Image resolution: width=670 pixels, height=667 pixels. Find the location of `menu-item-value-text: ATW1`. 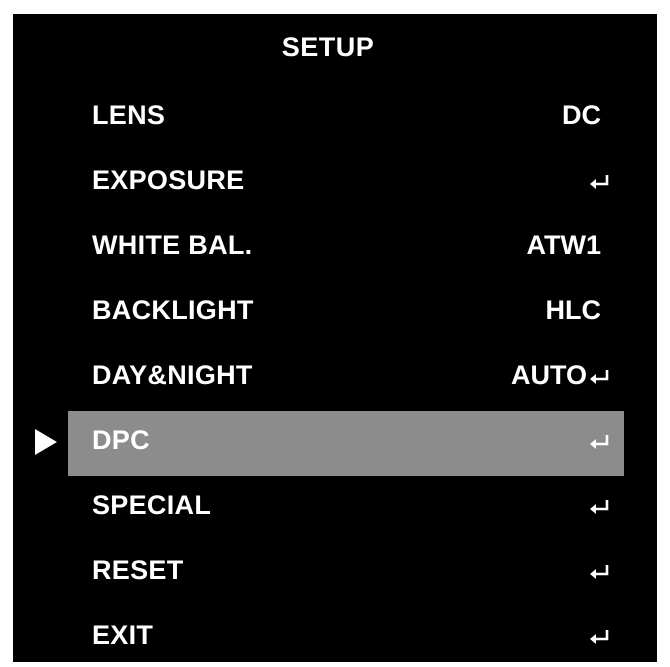

menu-item-value-text: ATW1 is located at coordinates (564, 245).